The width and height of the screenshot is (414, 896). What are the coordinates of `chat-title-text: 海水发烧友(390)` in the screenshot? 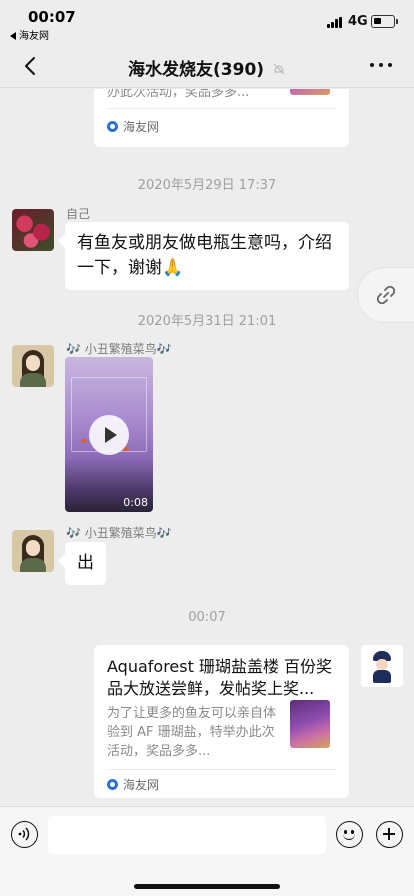 It's located at (196, 70).